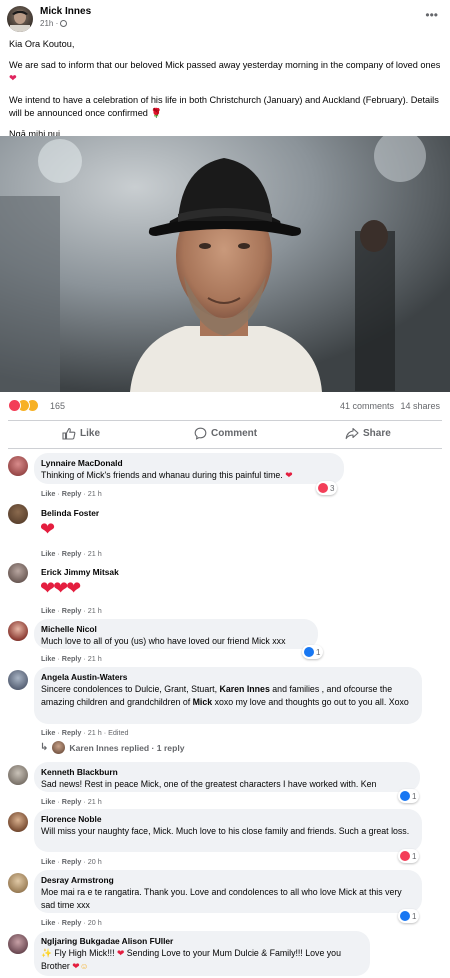  I want to click on mention-mick: Mick, so click(203, 702).